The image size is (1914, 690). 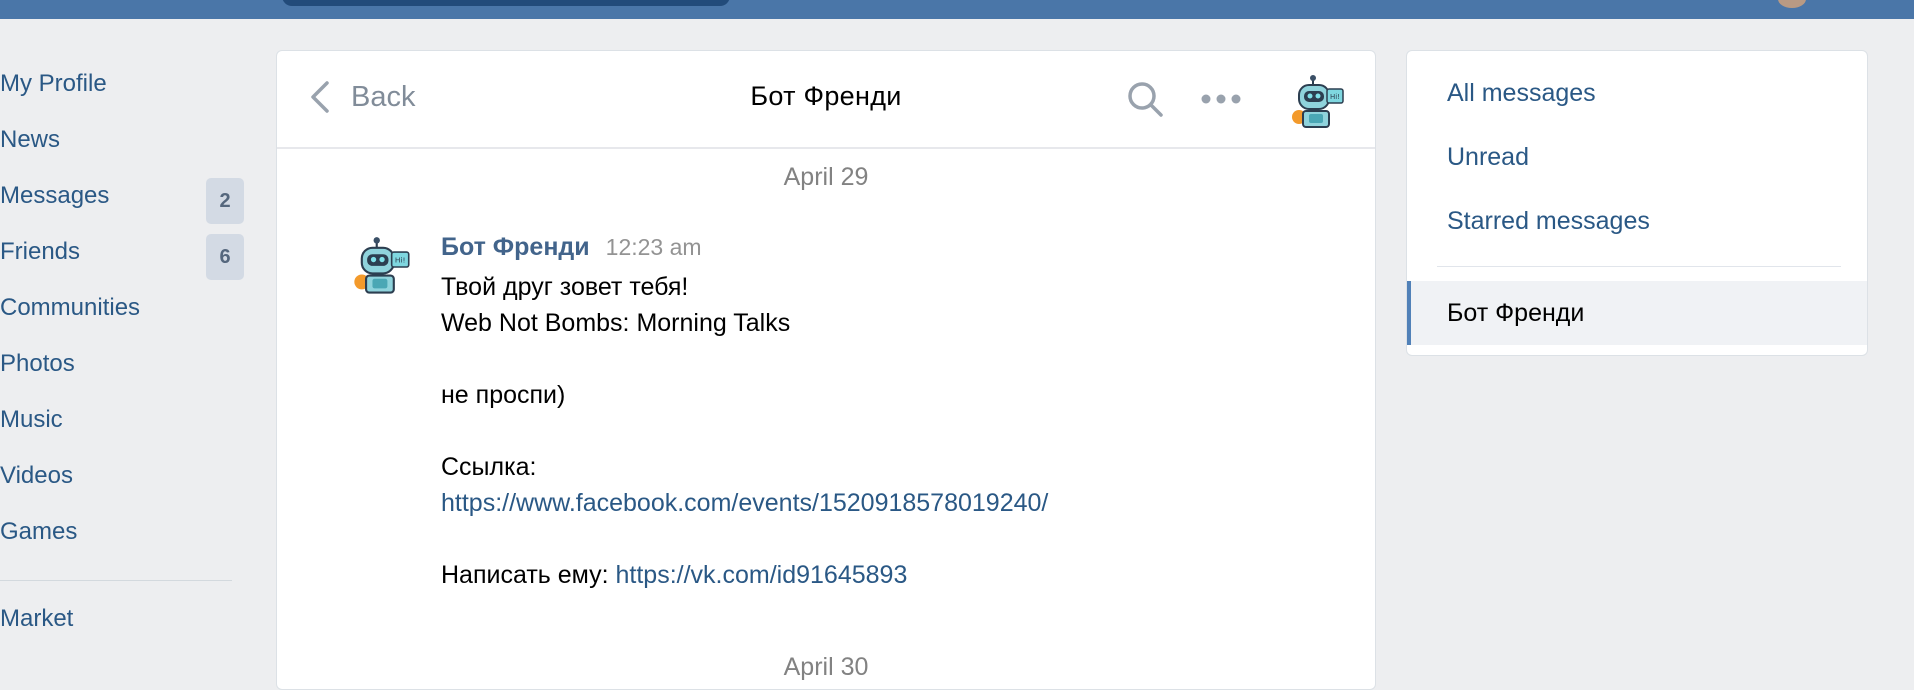 What do you see at coordinates (1221, 99) in the screenshot?
I see `more-dots-icon` at bounding box center [1221, 99].